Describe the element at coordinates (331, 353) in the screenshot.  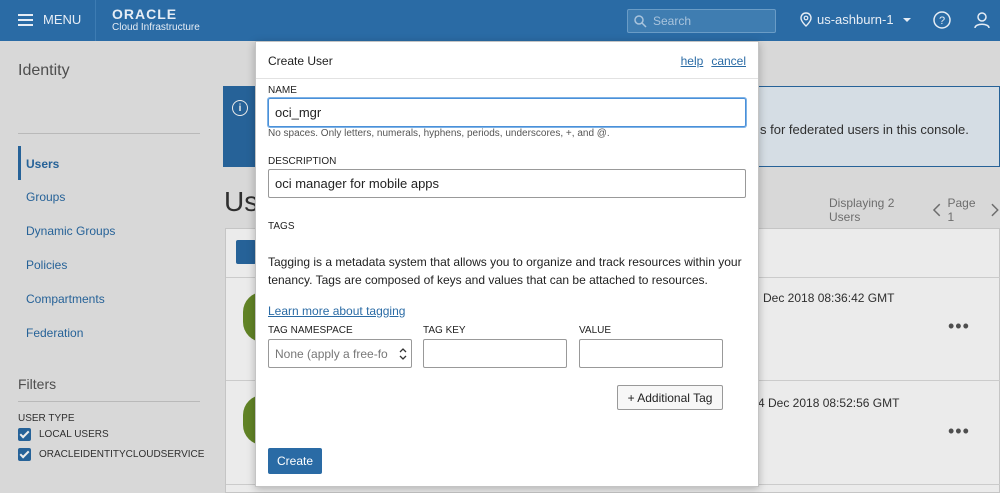
I see `tag-namespace-placeholder: None (apply a free-fo` at that location.